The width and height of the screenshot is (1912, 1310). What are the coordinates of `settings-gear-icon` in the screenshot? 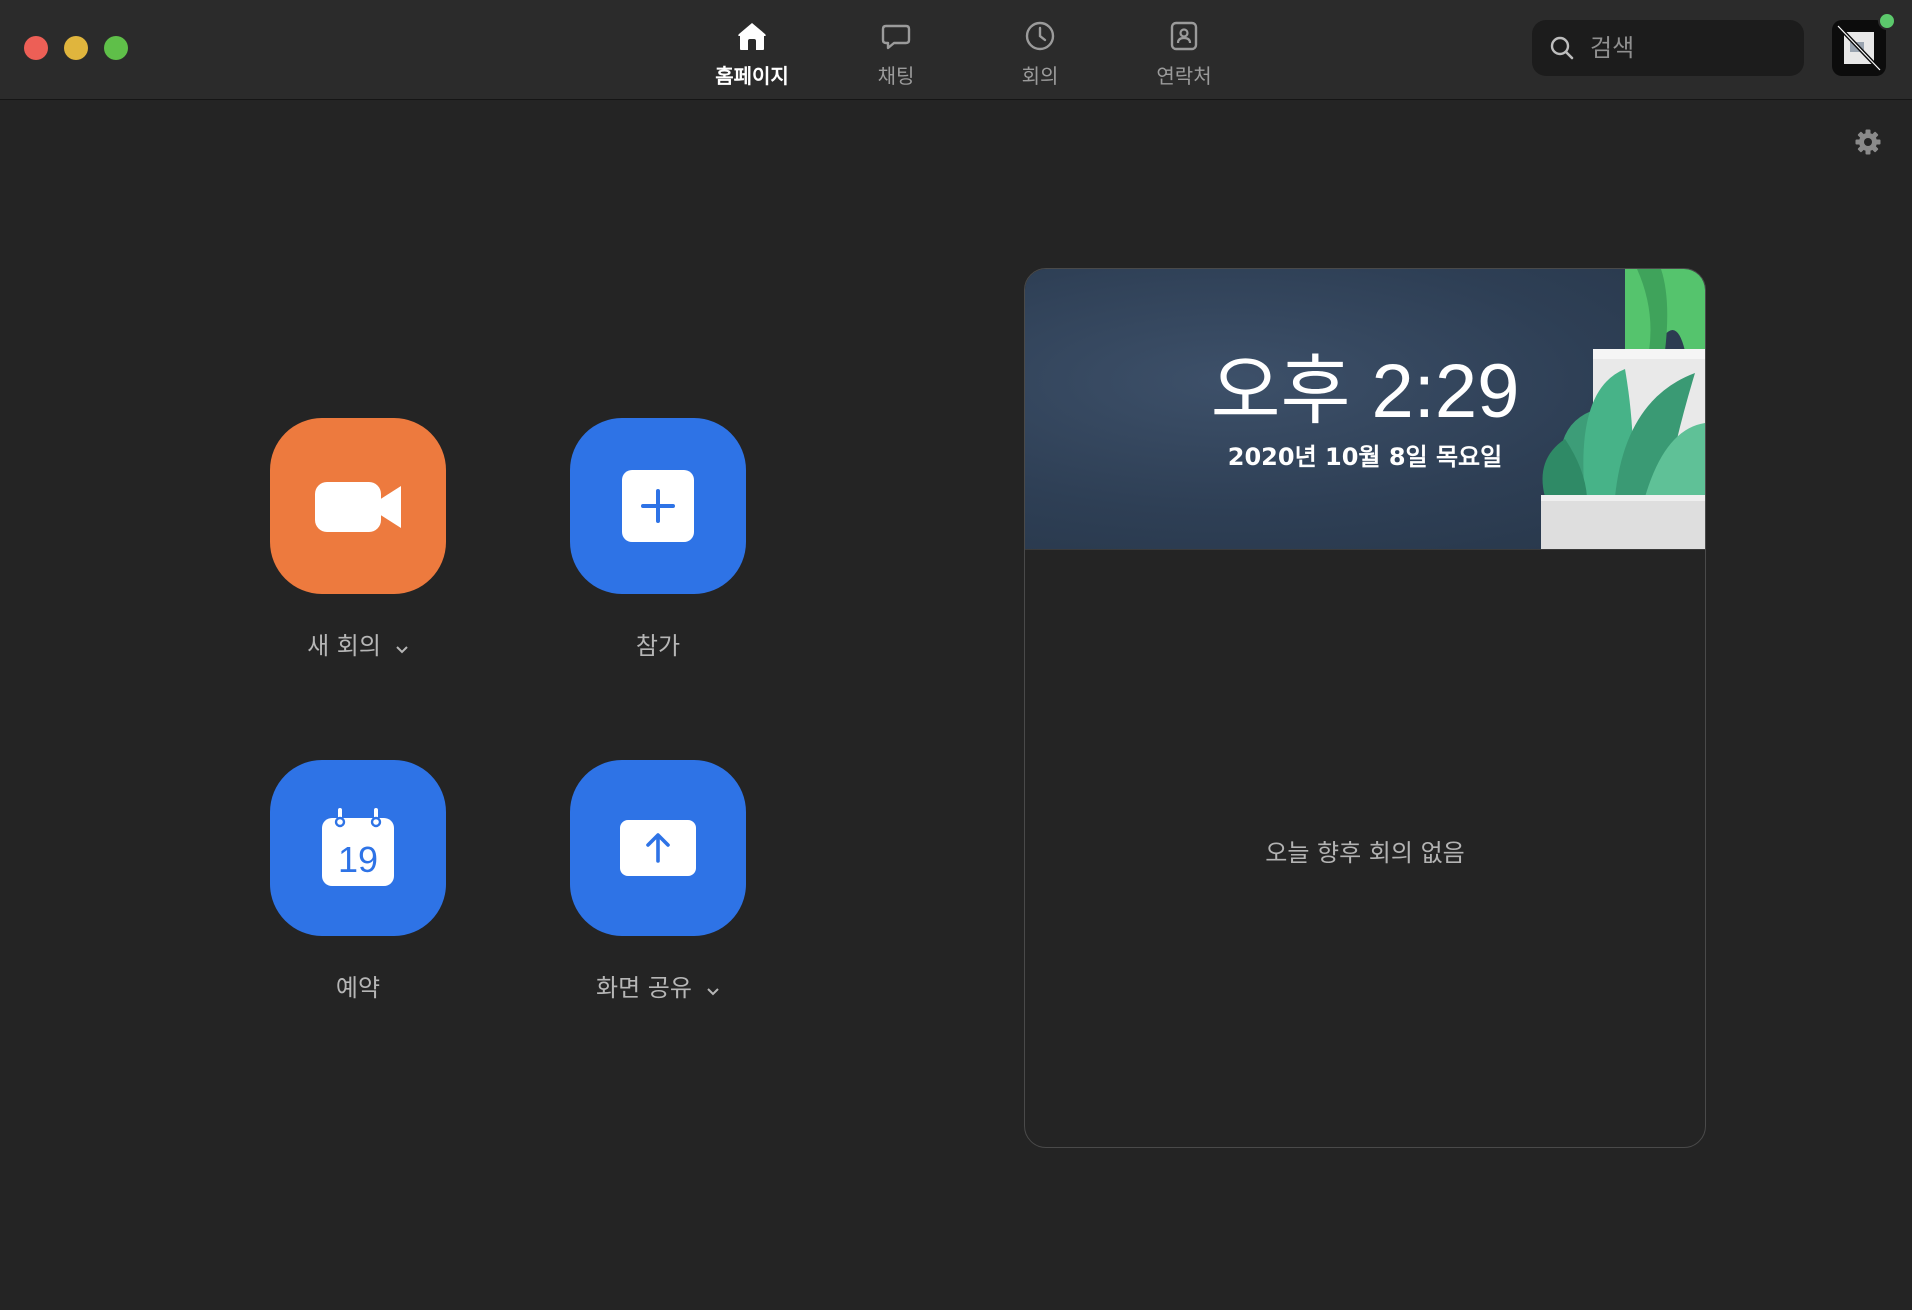 It's located at (1868, 142).